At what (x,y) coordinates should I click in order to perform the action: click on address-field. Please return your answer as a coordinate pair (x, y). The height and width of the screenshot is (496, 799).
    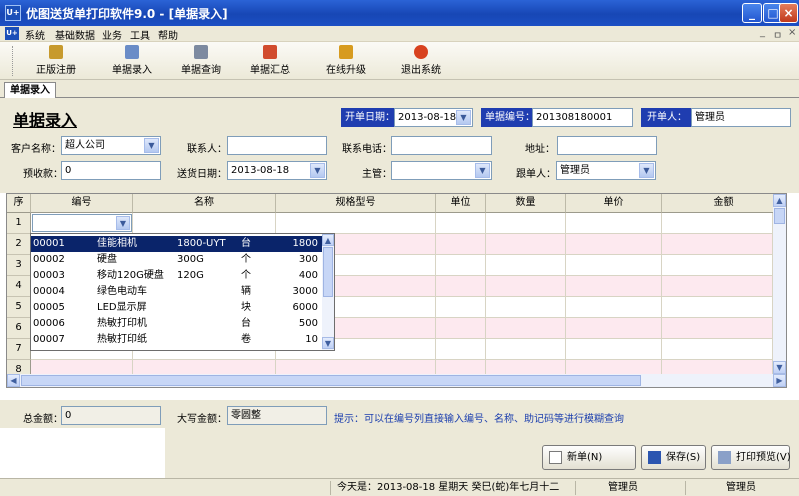
    Looking at the image, I should click on (607, 145).